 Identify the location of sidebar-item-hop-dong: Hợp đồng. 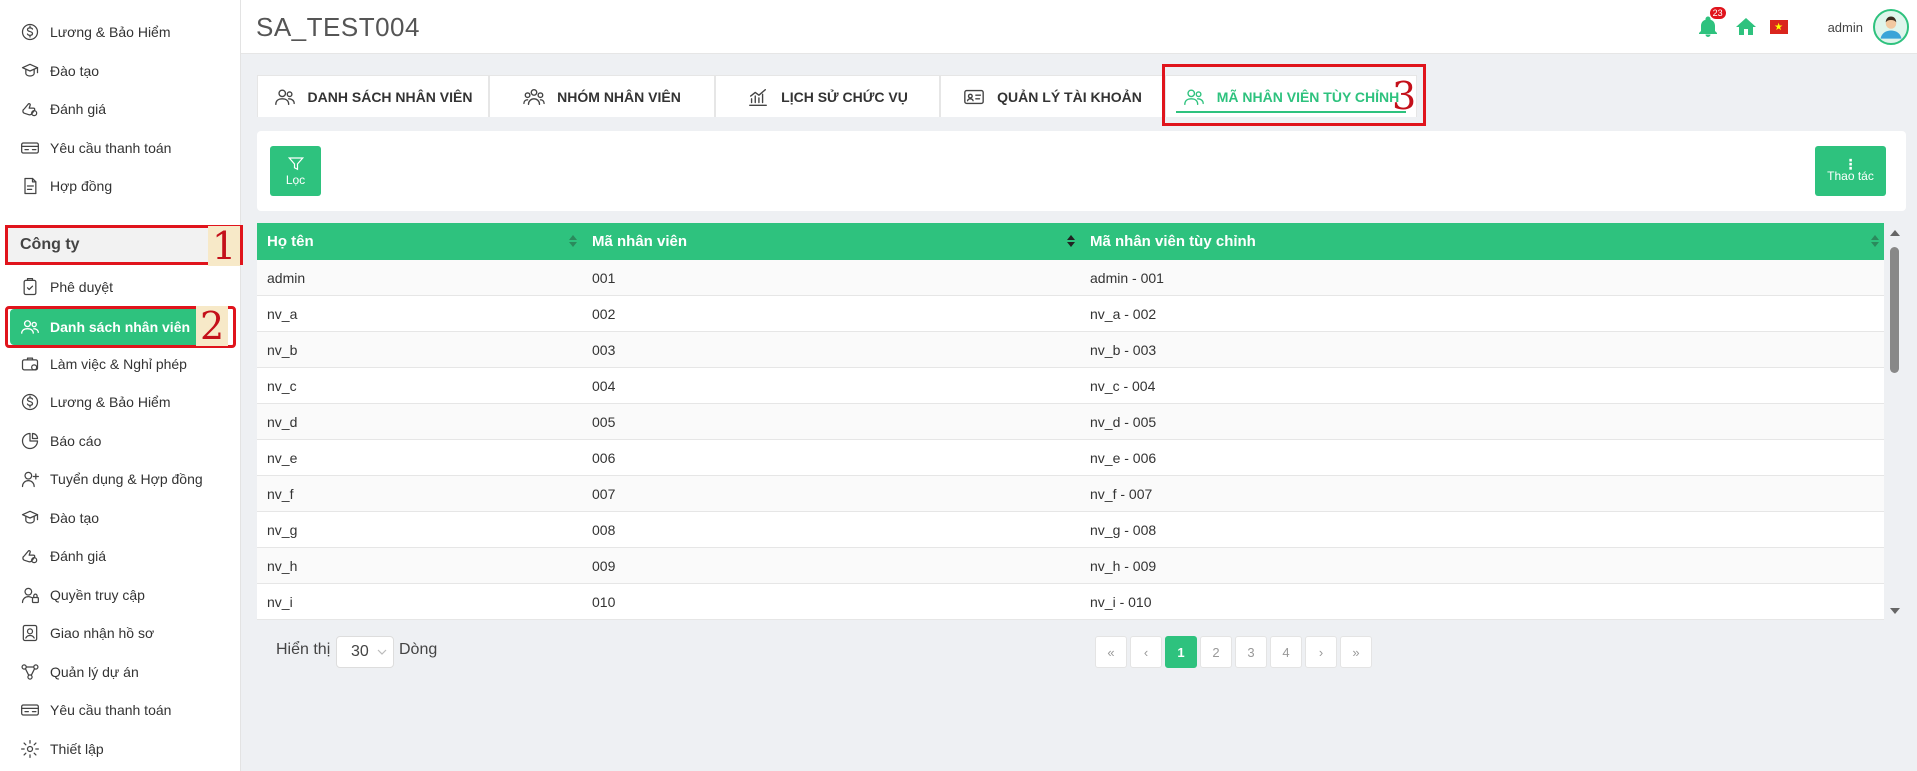
(120, 186).